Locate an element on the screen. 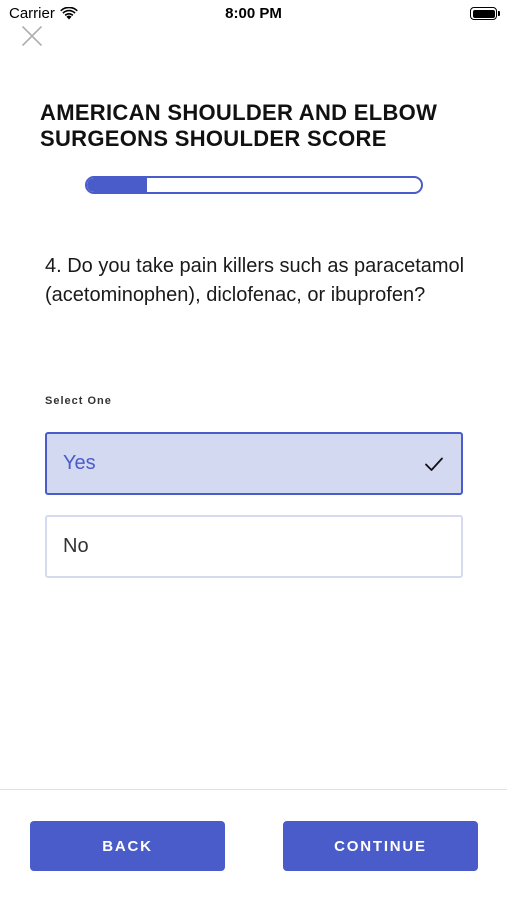  close-button is located at coordinates (32, 36).